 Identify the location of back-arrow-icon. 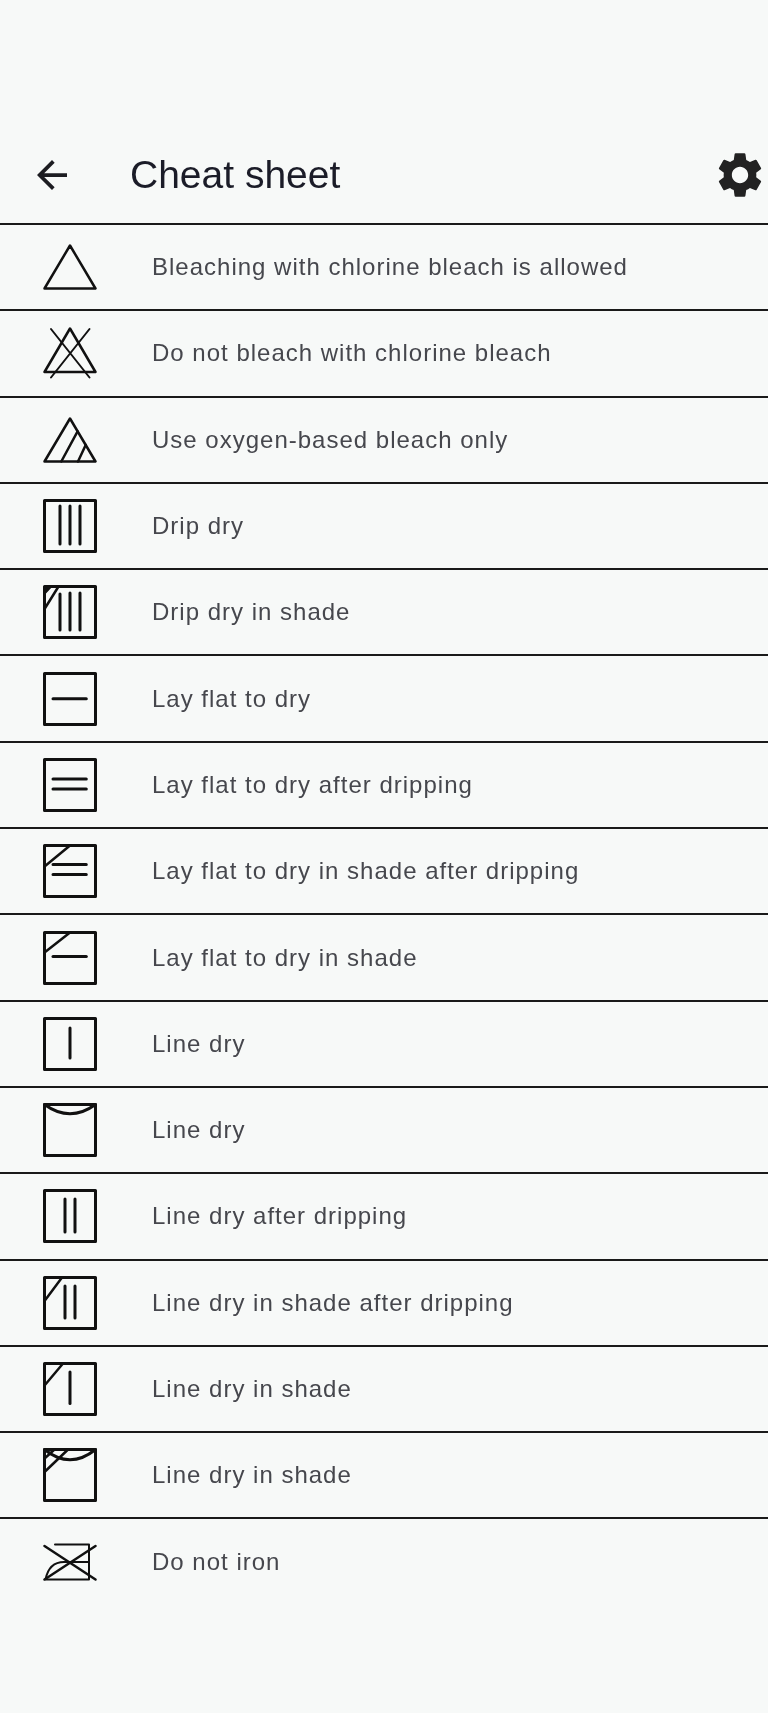
(52, 174).